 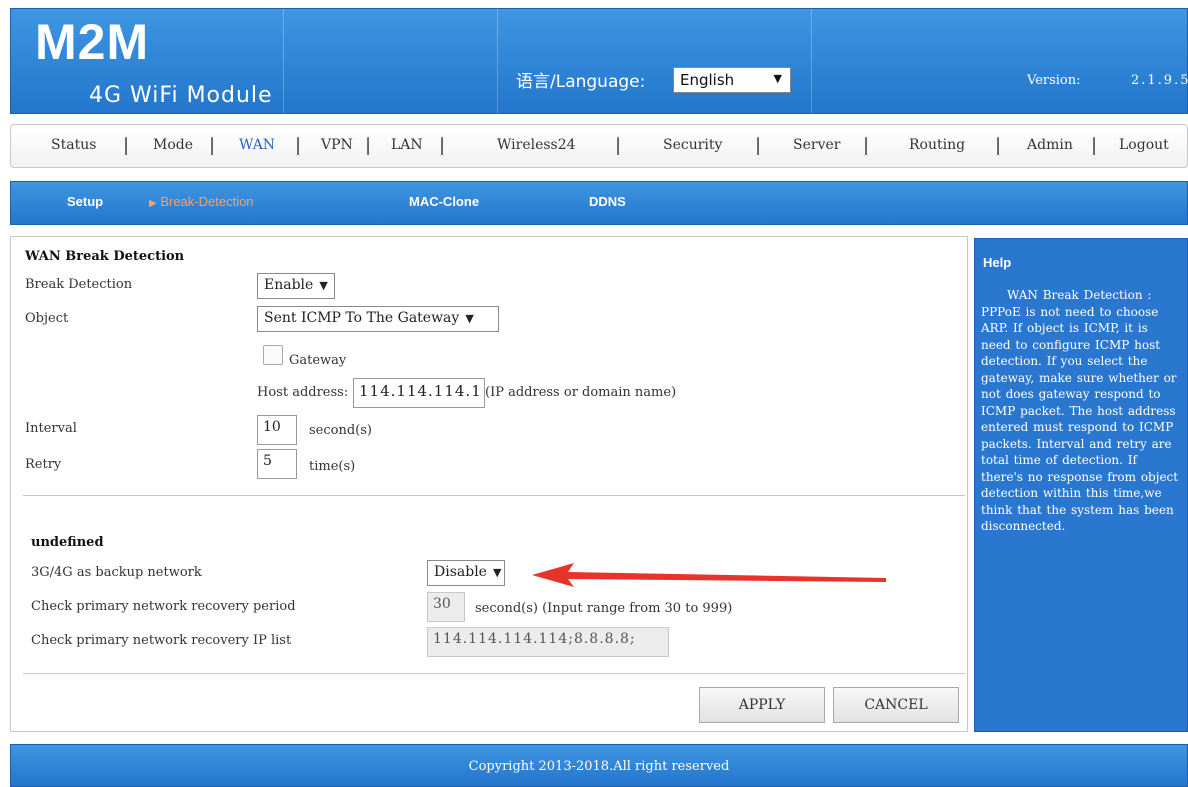 What do you see at coordinates (79, 284) in the screenshot?
I see `break-detection-label: Break Detection` at bounding box center [79, 284].